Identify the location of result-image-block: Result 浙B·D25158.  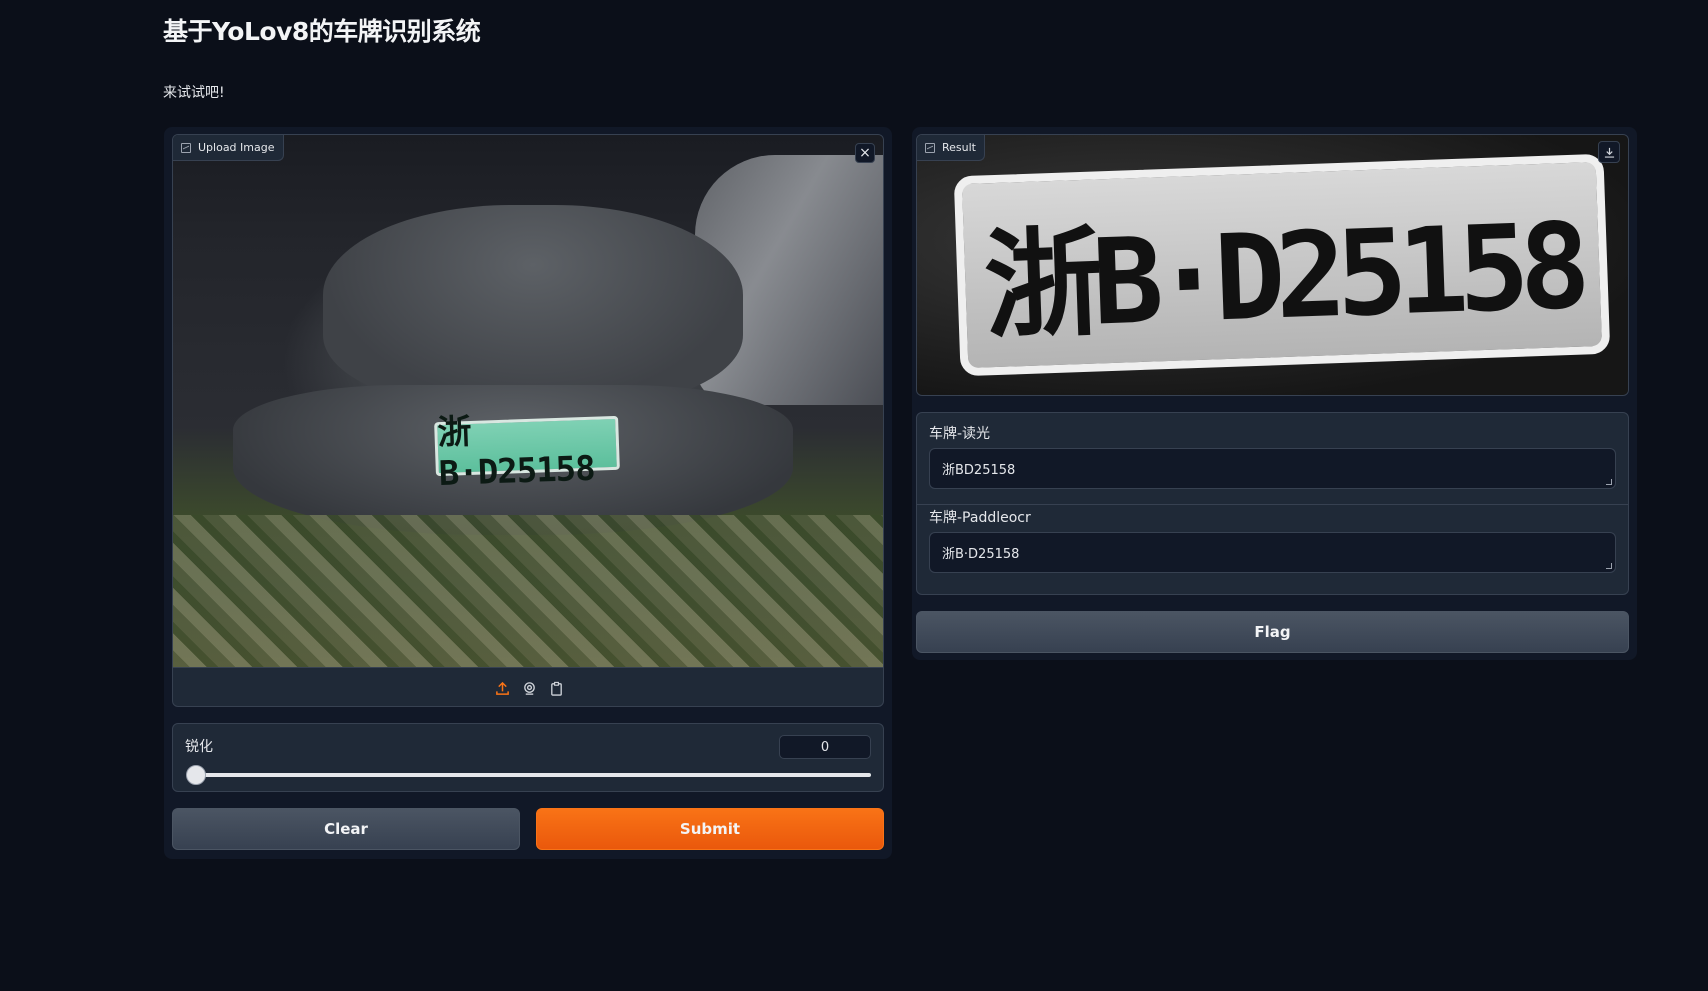
(1272, 265).